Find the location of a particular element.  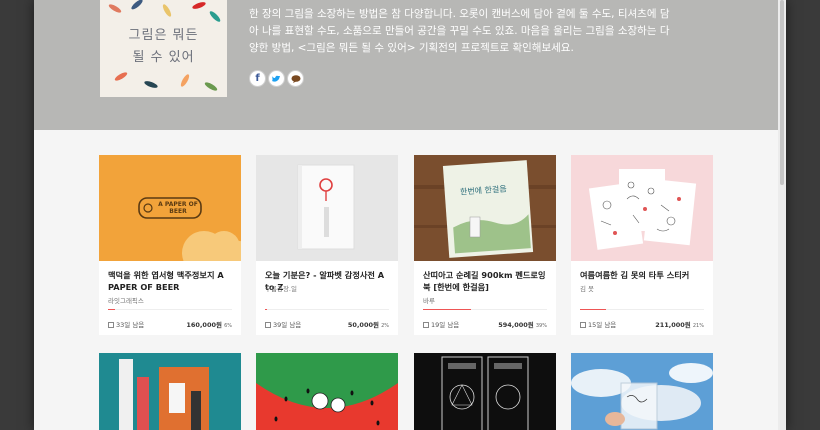

days-left: 33일 남음 is located at coordinates (130, 325).